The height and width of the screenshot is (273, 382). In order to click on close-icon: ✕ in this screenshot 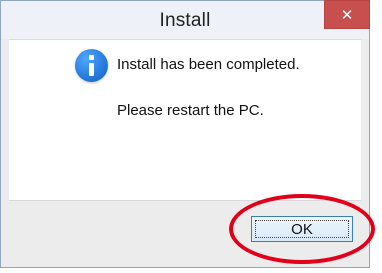, I will do `click(347, 15)`.